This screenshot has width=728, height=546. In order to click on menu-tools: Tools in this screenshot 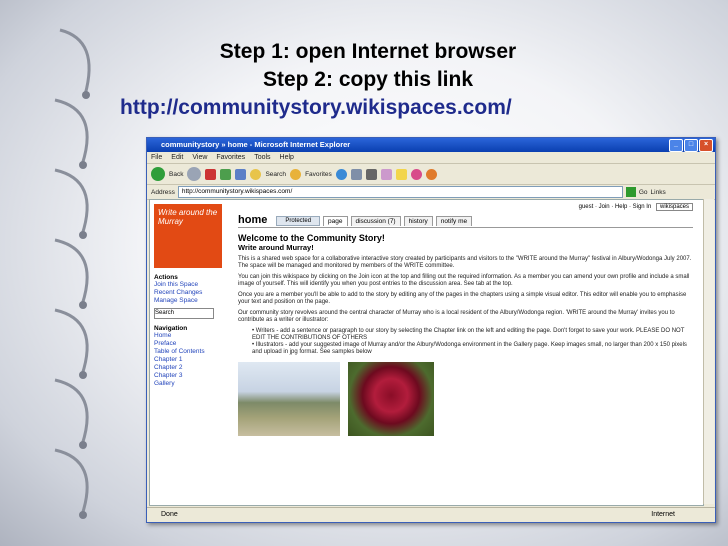, I will do `click(262, 157)`.